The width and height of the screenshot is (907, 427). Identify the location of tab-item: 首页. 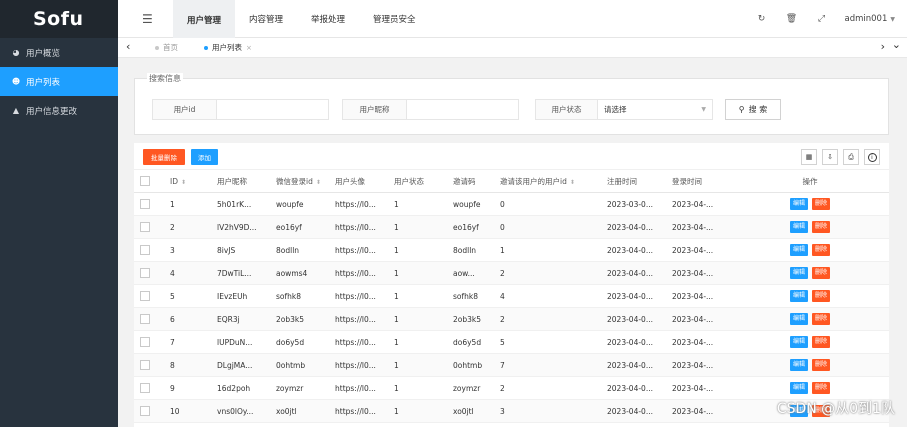
(166, 47).